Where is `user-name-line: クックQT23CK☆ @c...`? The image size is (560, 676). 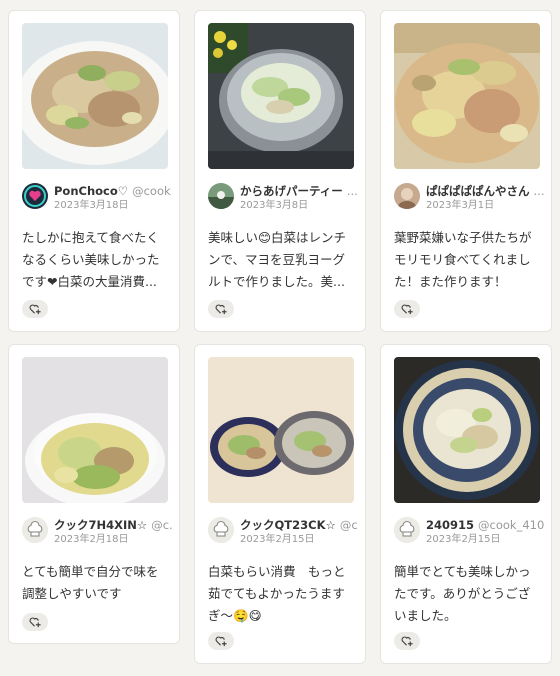
user-name-line: クックQT23CK☆ @c... is located at coordinates (299, 525).